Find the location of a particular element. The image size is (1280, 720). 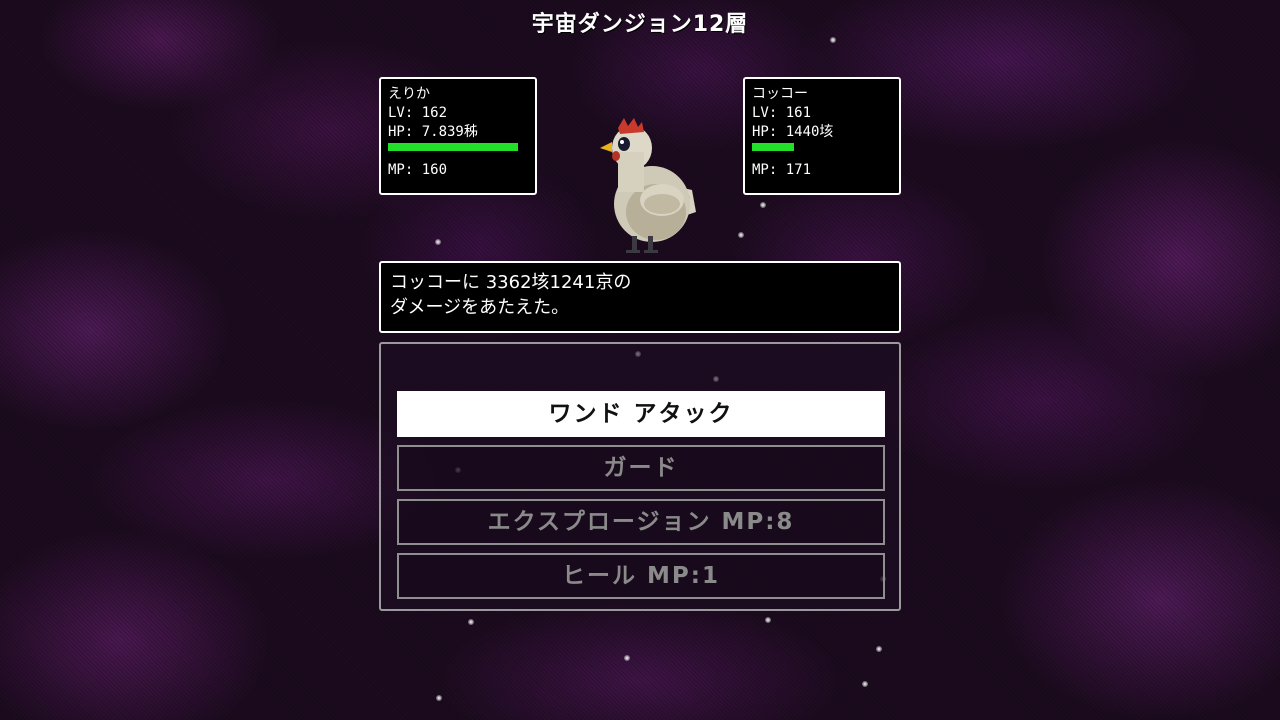

message-line-2: ダメージをあたえた。 is located at coordinates (480, 307).